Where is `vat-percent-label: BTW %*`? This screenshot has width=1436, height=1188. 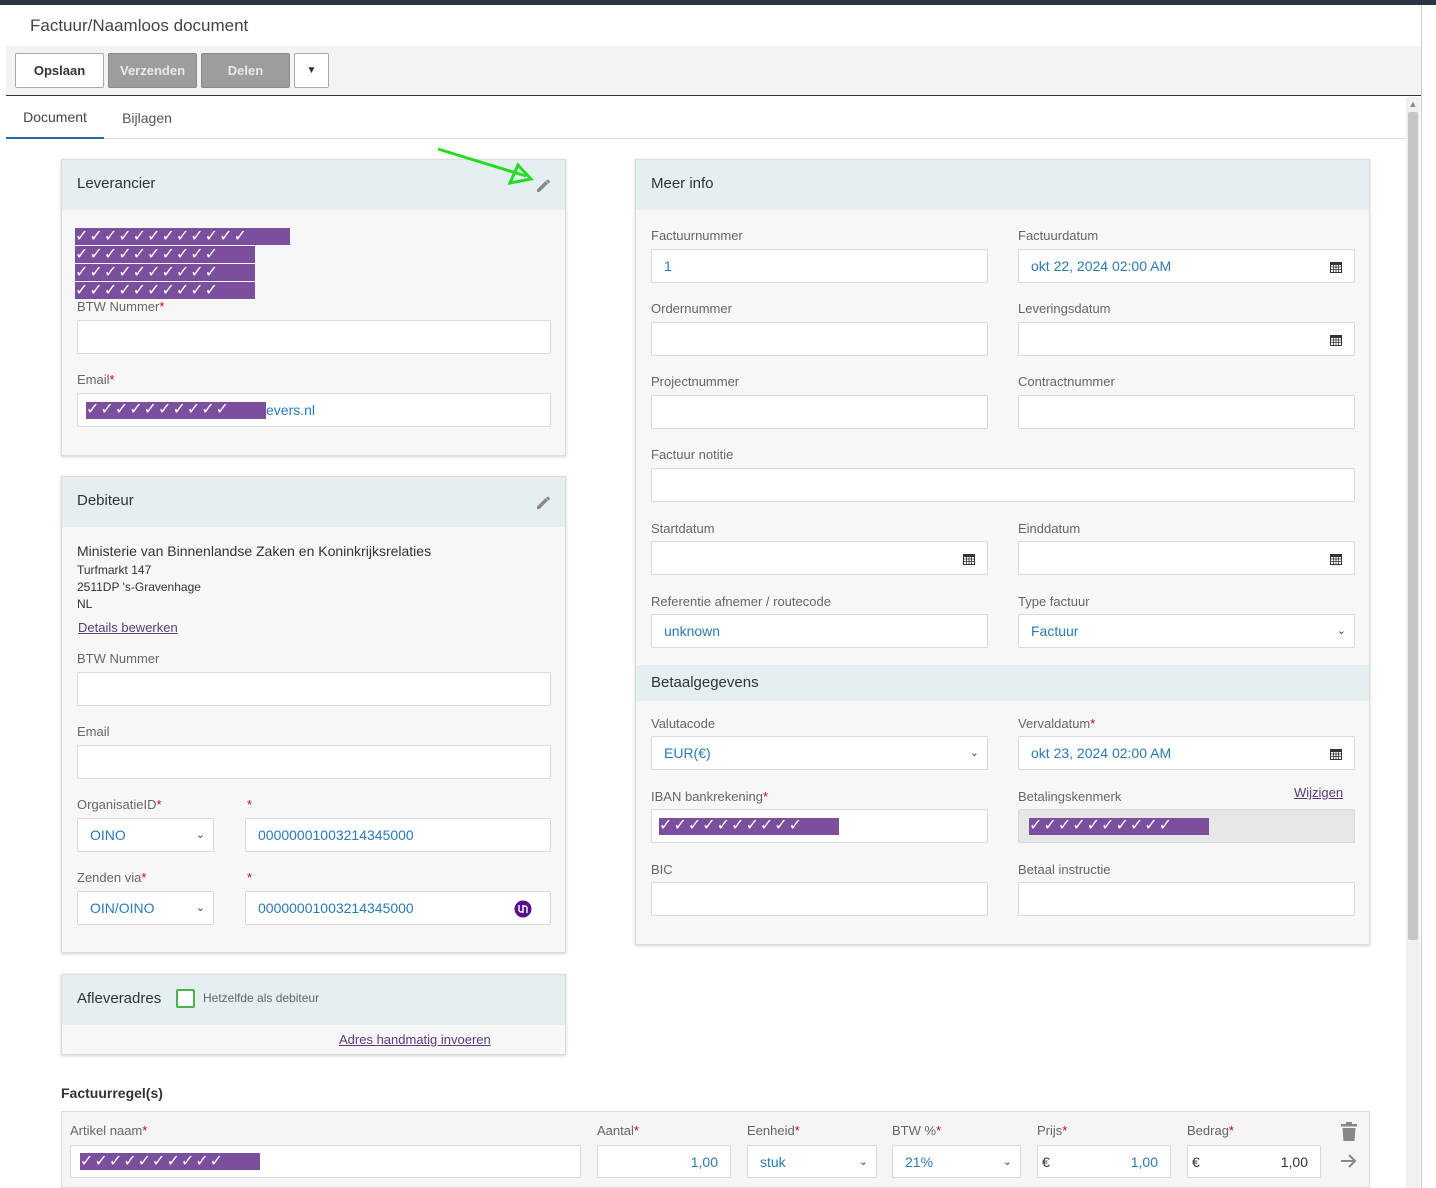
vat-percent-label: BTW %* is located at coordinates (917, 1130).